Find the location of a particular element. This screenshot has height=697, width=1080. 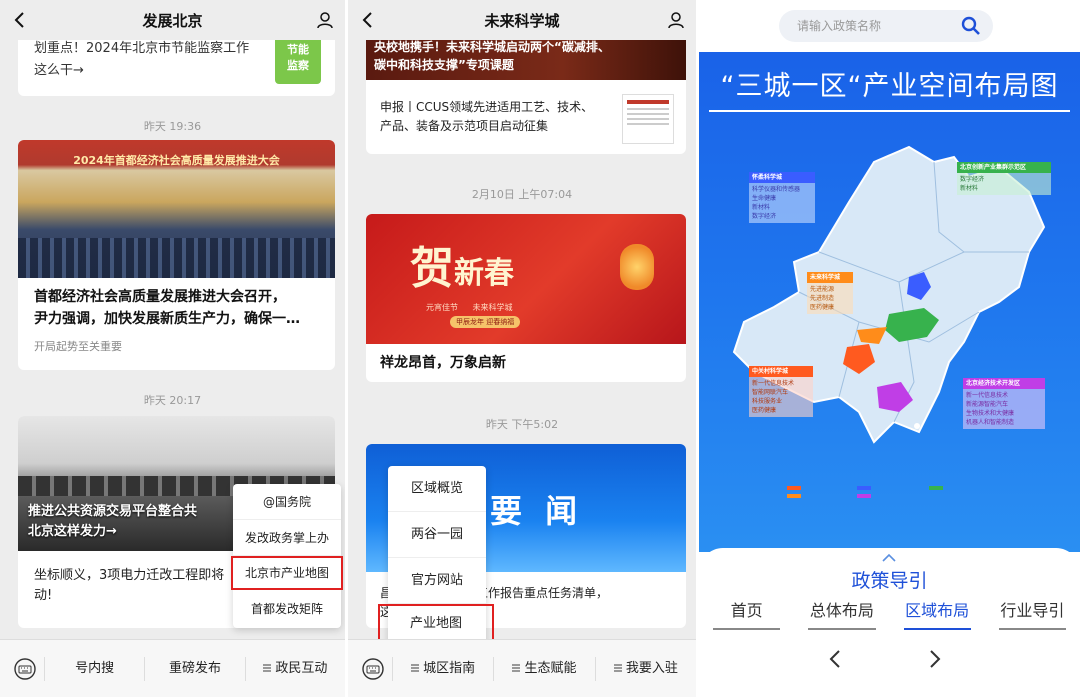

region-items: 新一代信息技术 智能网联汽车 科技服务业 医药健康 is located at coordinates (781, 397).